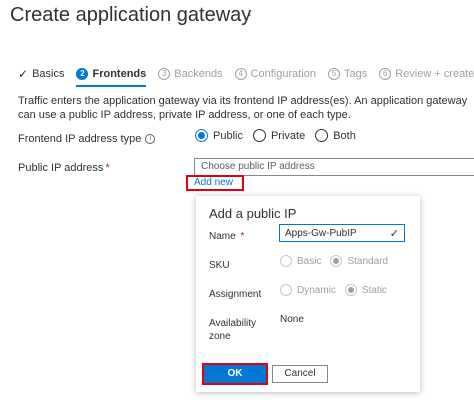  I want to click on sku-radio-group: Basic Standard, so click(338, 261).